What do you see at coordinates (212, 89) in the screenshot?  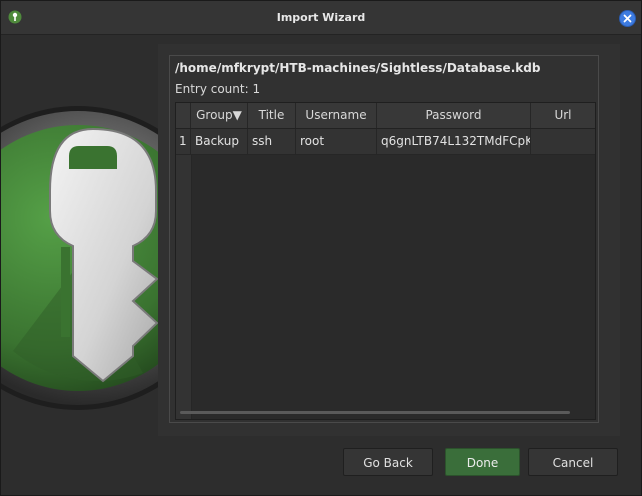 I see `entry-count-label: Entry count:` at bounding box center [212, 89].